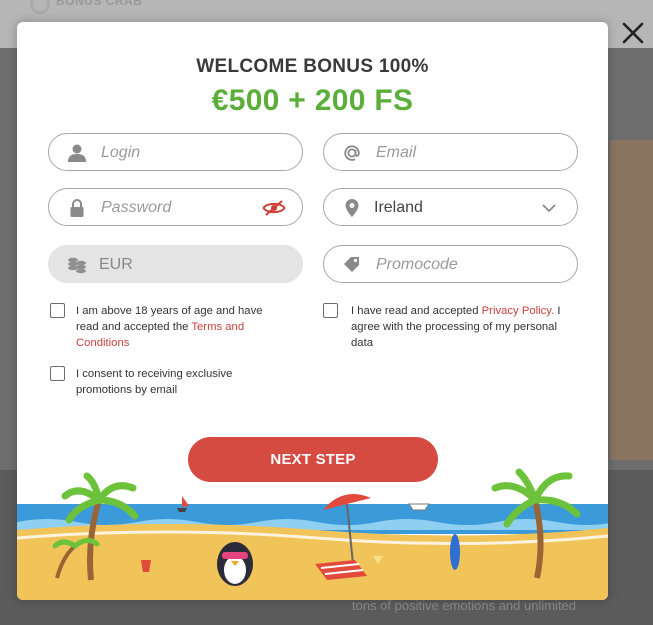  Describe the element at coordinates (455, 552) in the screenshot. I see `surfboard` at that location.